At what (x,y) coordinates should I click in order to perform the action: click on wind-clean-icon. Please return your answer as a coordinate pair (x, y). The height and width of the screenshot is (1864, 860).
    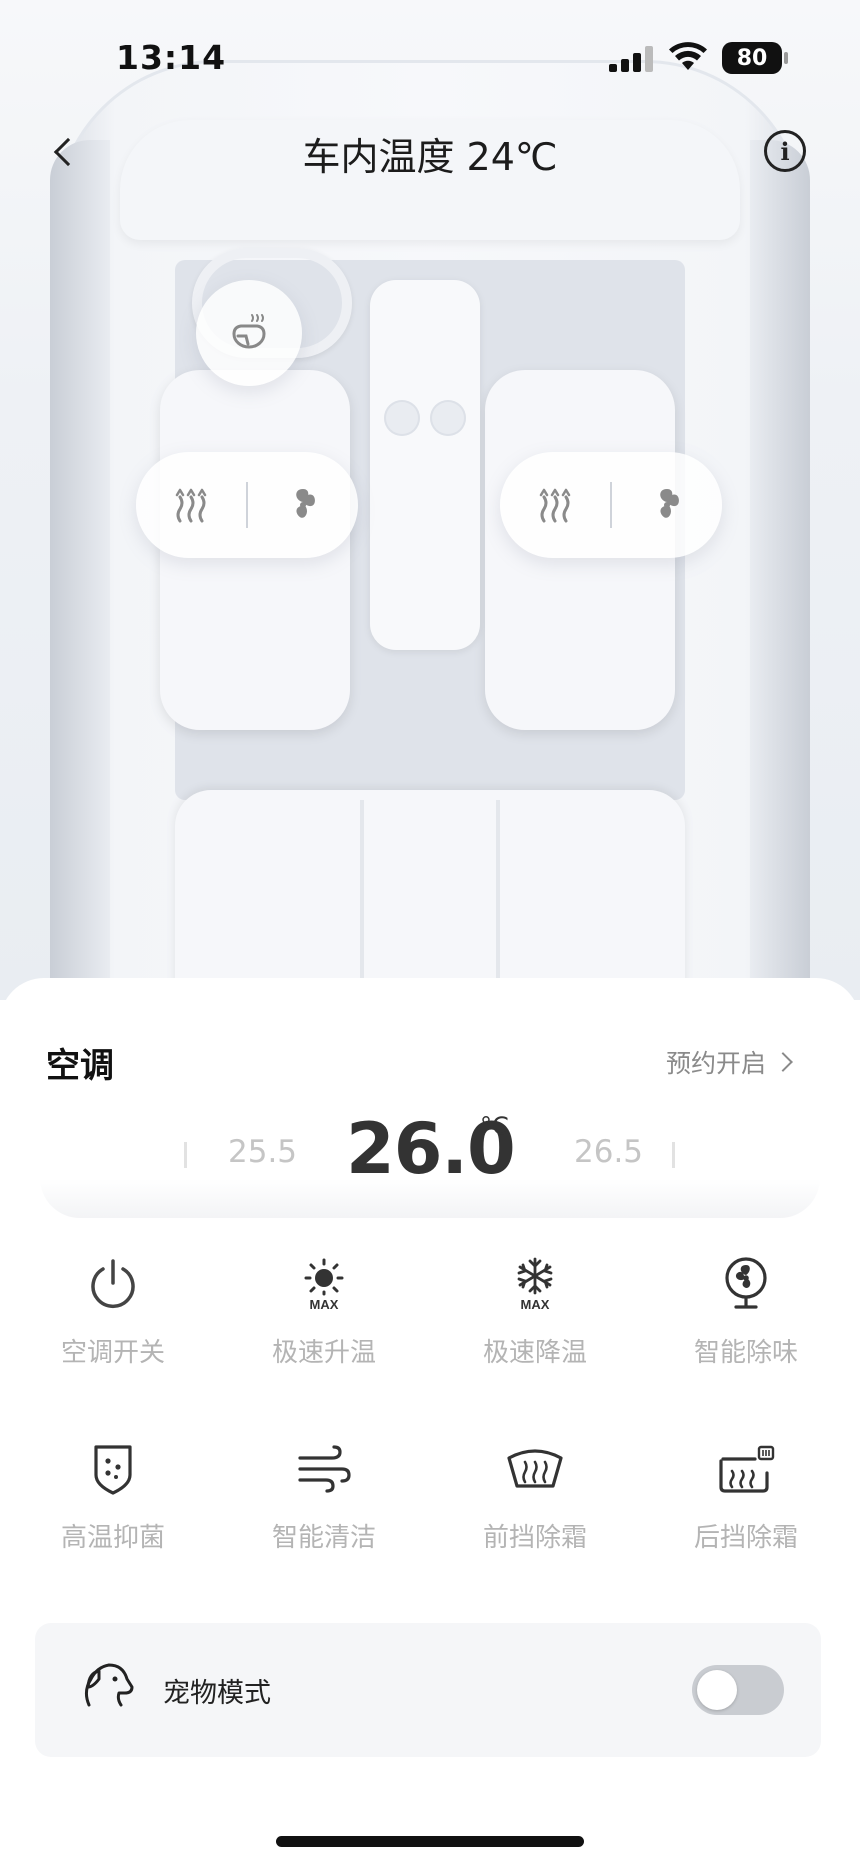
    Looking at the image, I should click on (324, 1469).